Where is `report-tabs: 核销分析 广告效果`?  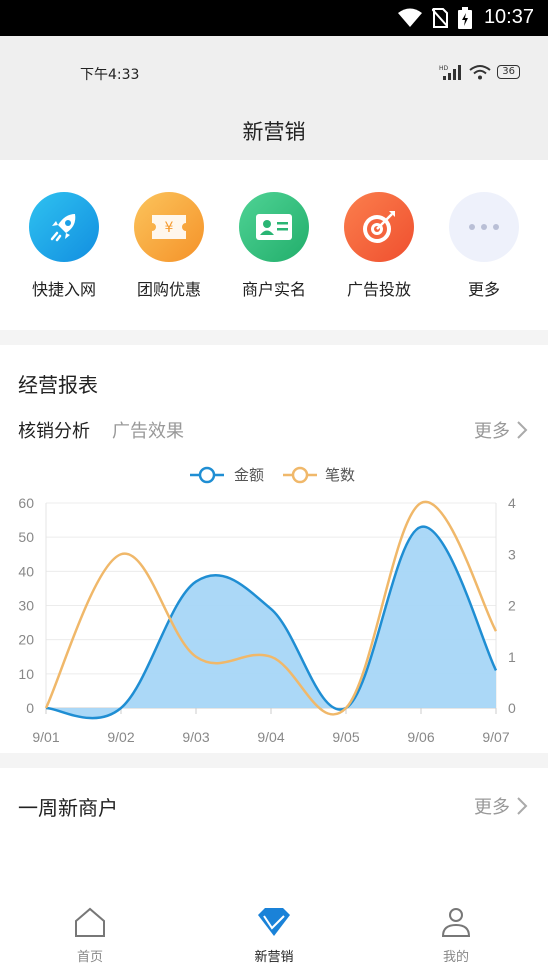
report-tabs: 核销分析 广告效果 is located at coordinates (101, 430).